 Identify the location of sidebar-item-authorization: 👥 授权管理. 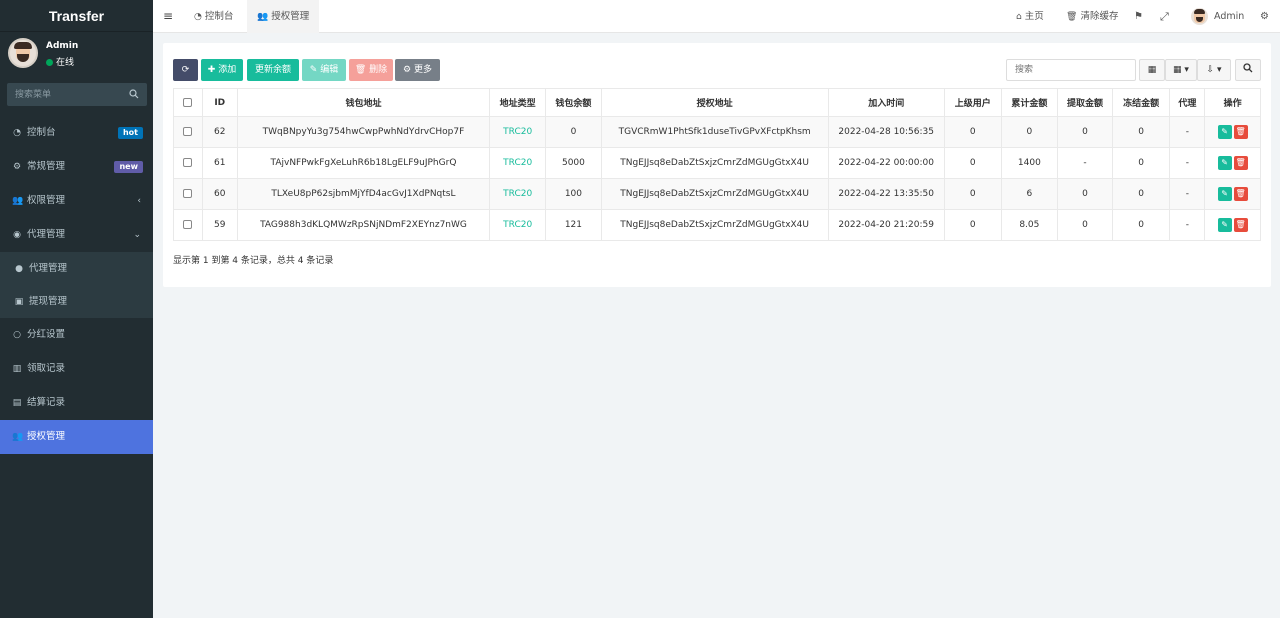
(76, 437).